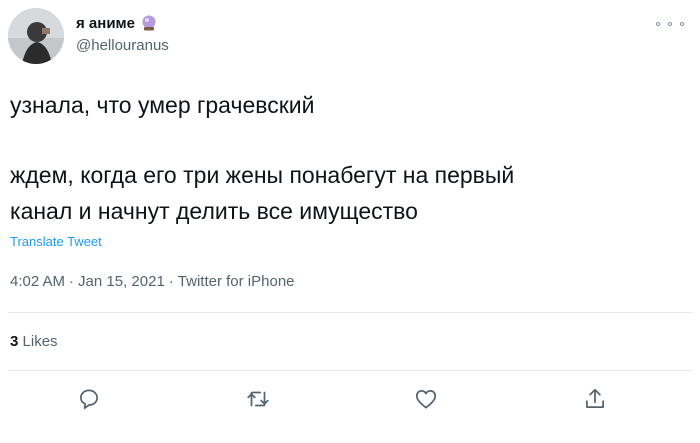 The height and width of the screenshot is (443, 700). What do you see at coordinates (236, 281) in the screenshot?
I see `tweet-source: Twitter for iPhone` at bounding box center [236, 281].